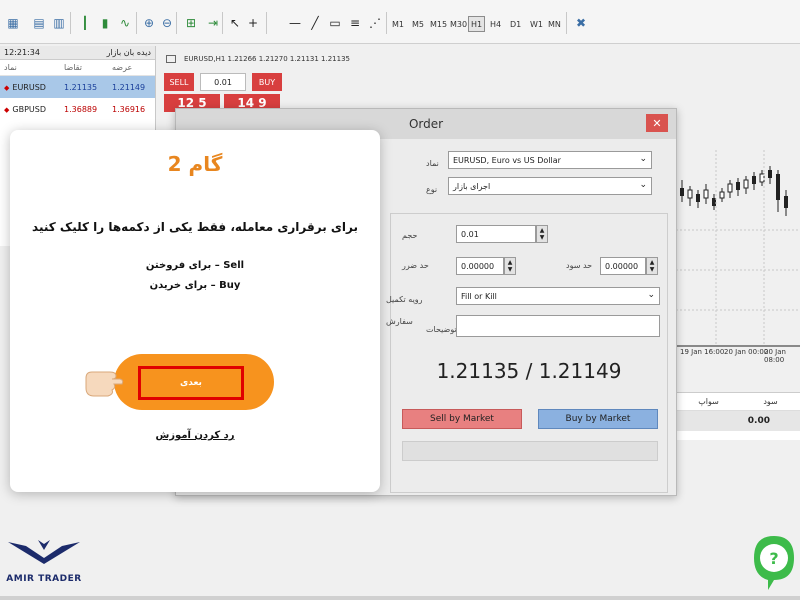 The height and width of the screenshot is (600, 800). I want to click on one-click-trading-panel: SELL 0.01 BUY 12 5 14 9, so click(223, 91).